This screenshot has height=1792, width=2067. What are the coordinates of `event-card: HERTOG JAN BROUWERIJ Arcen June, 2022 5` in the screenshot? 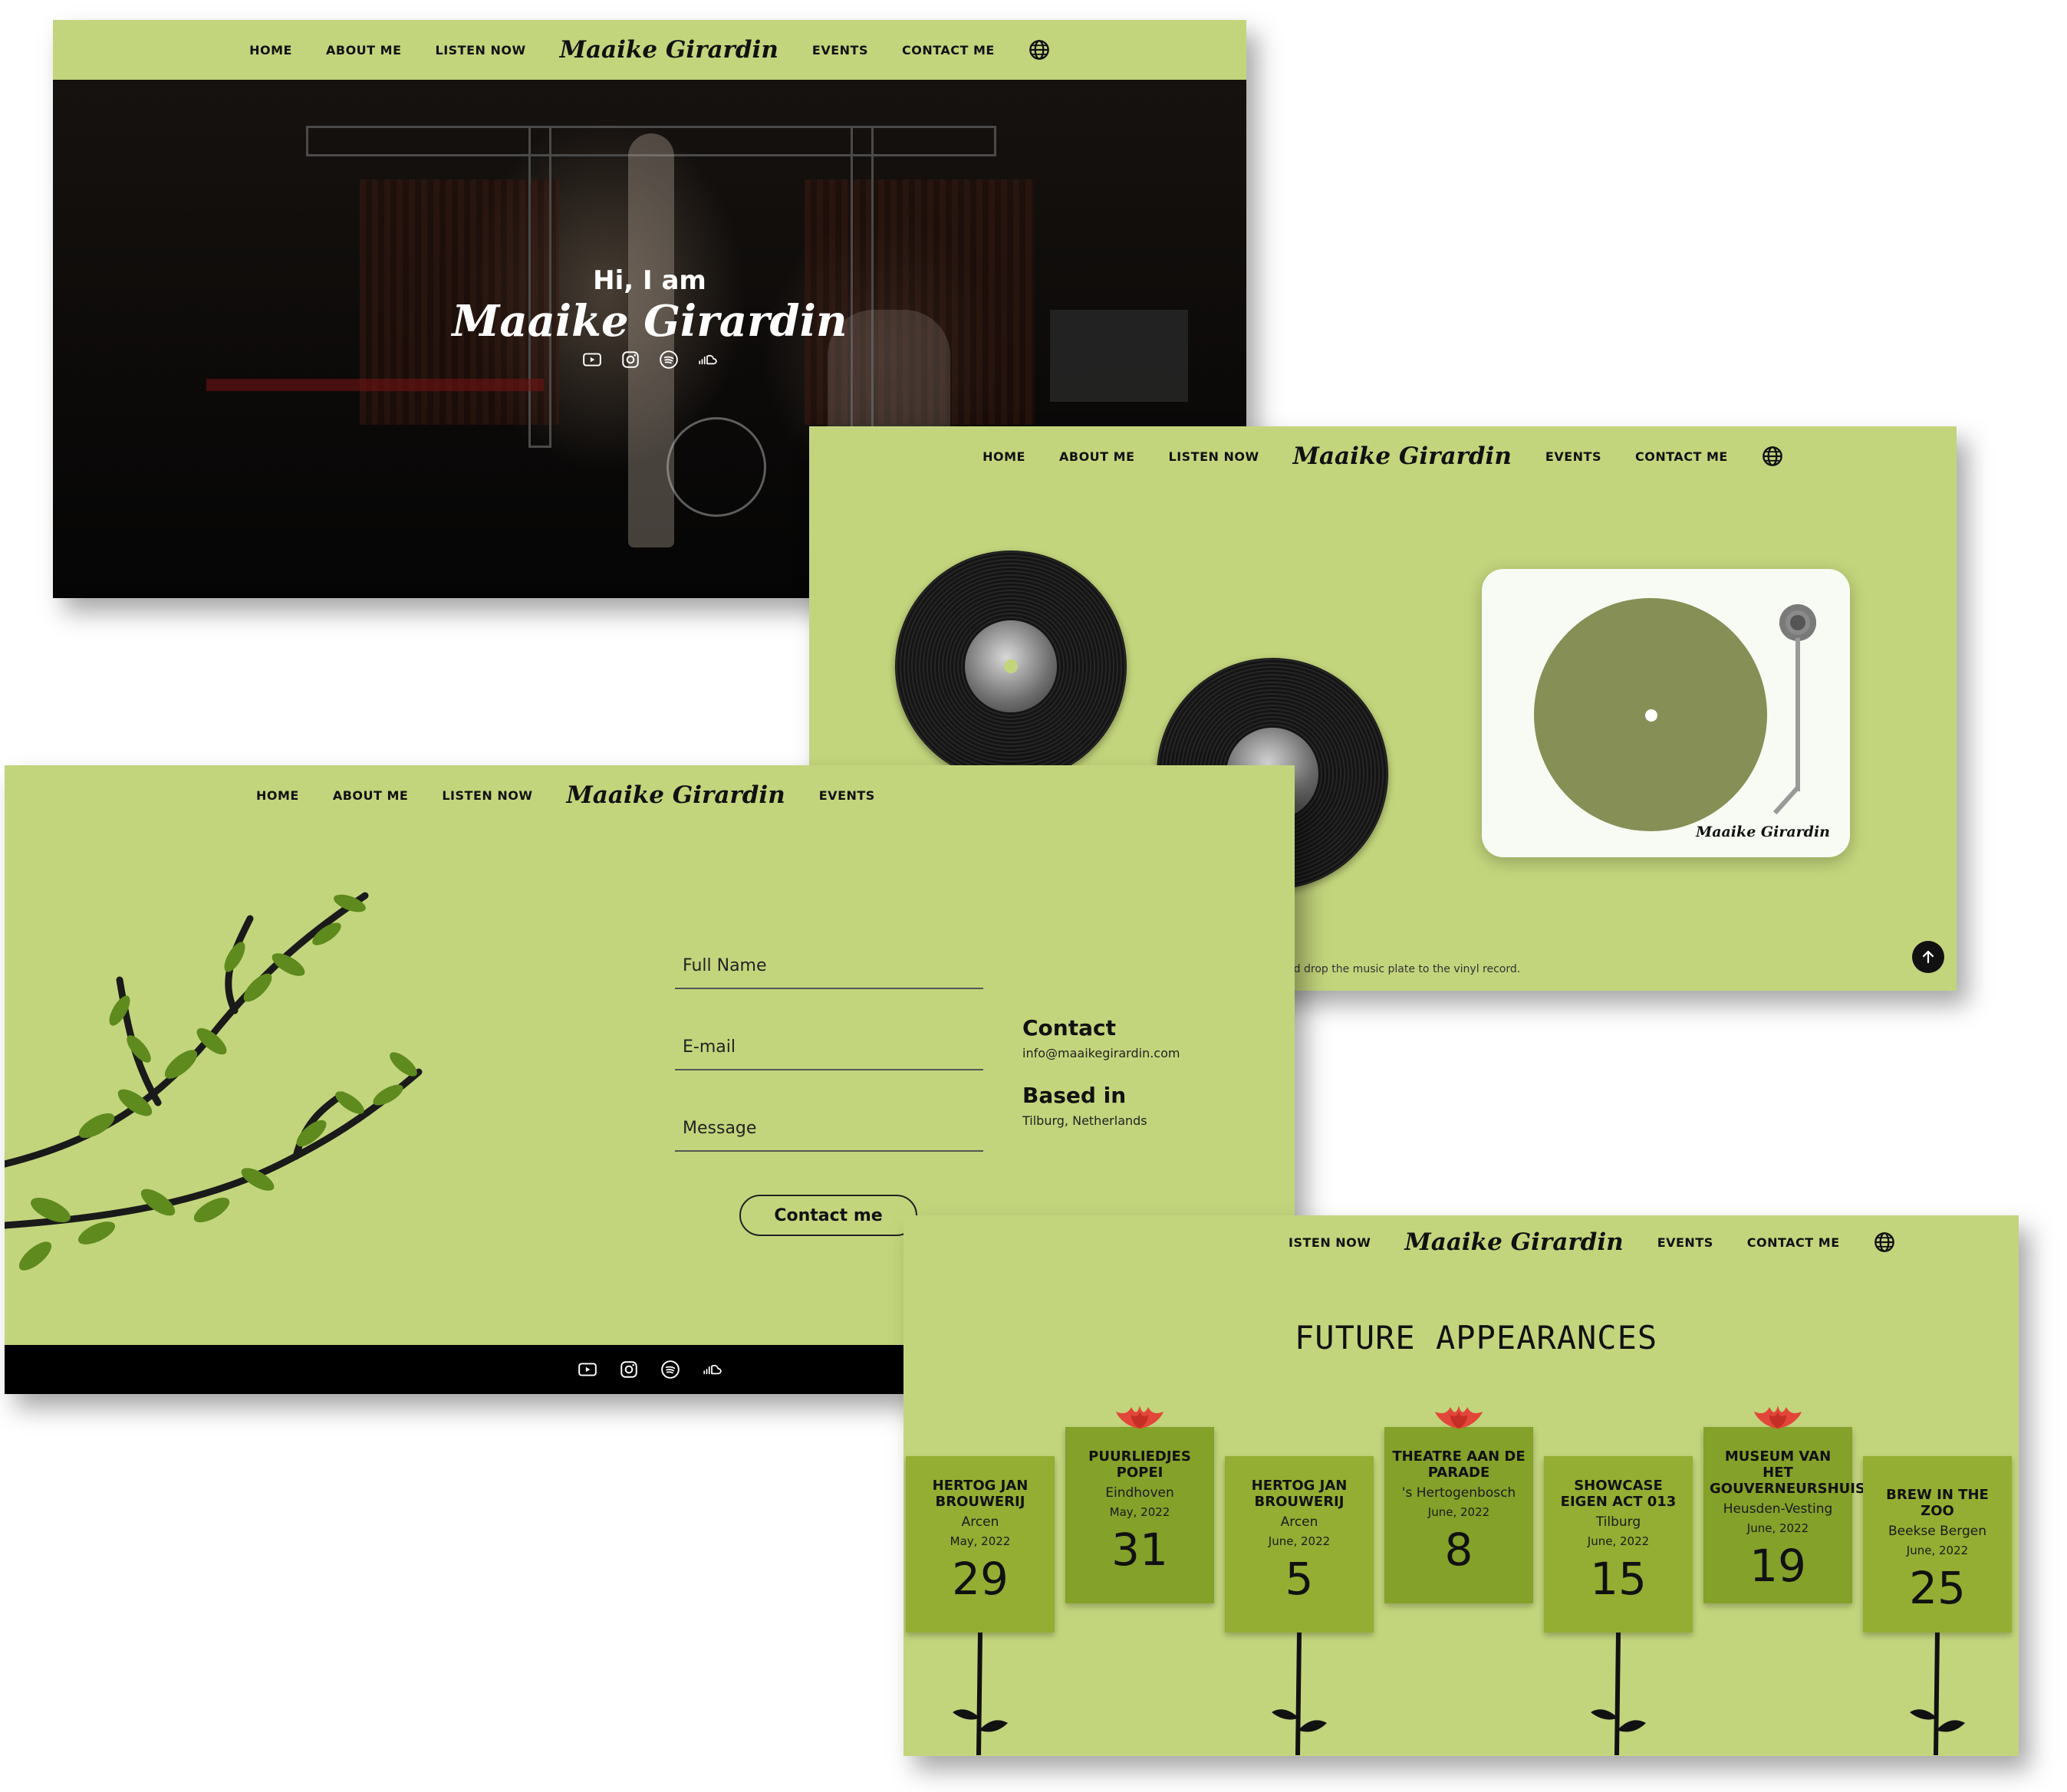 It's located at (1299, 1544).